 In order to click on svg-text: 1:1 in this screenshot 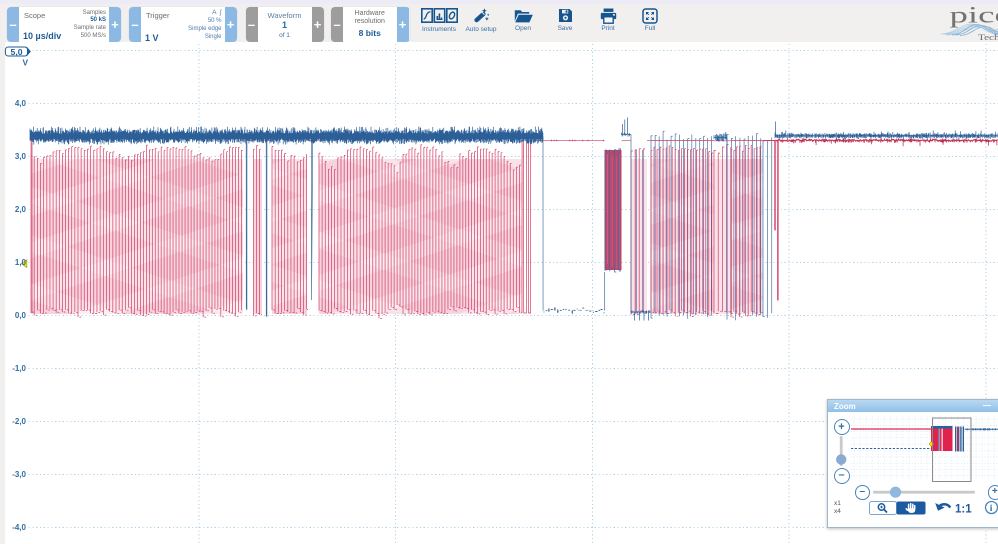, I will do `click(963, 510)`.